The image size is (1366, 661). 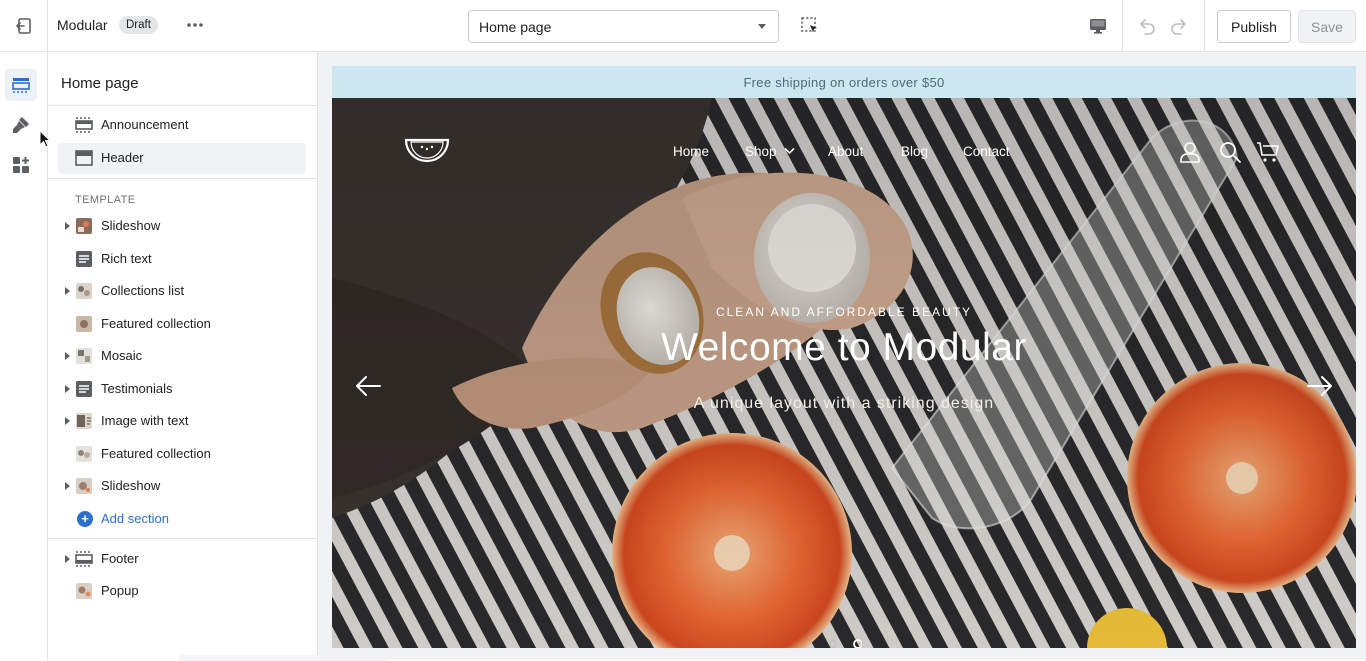 What do you see at coordinates (45, 139) in the screenshot?
I see `mouse-cursor-icon` at bounding box center [45, 139].